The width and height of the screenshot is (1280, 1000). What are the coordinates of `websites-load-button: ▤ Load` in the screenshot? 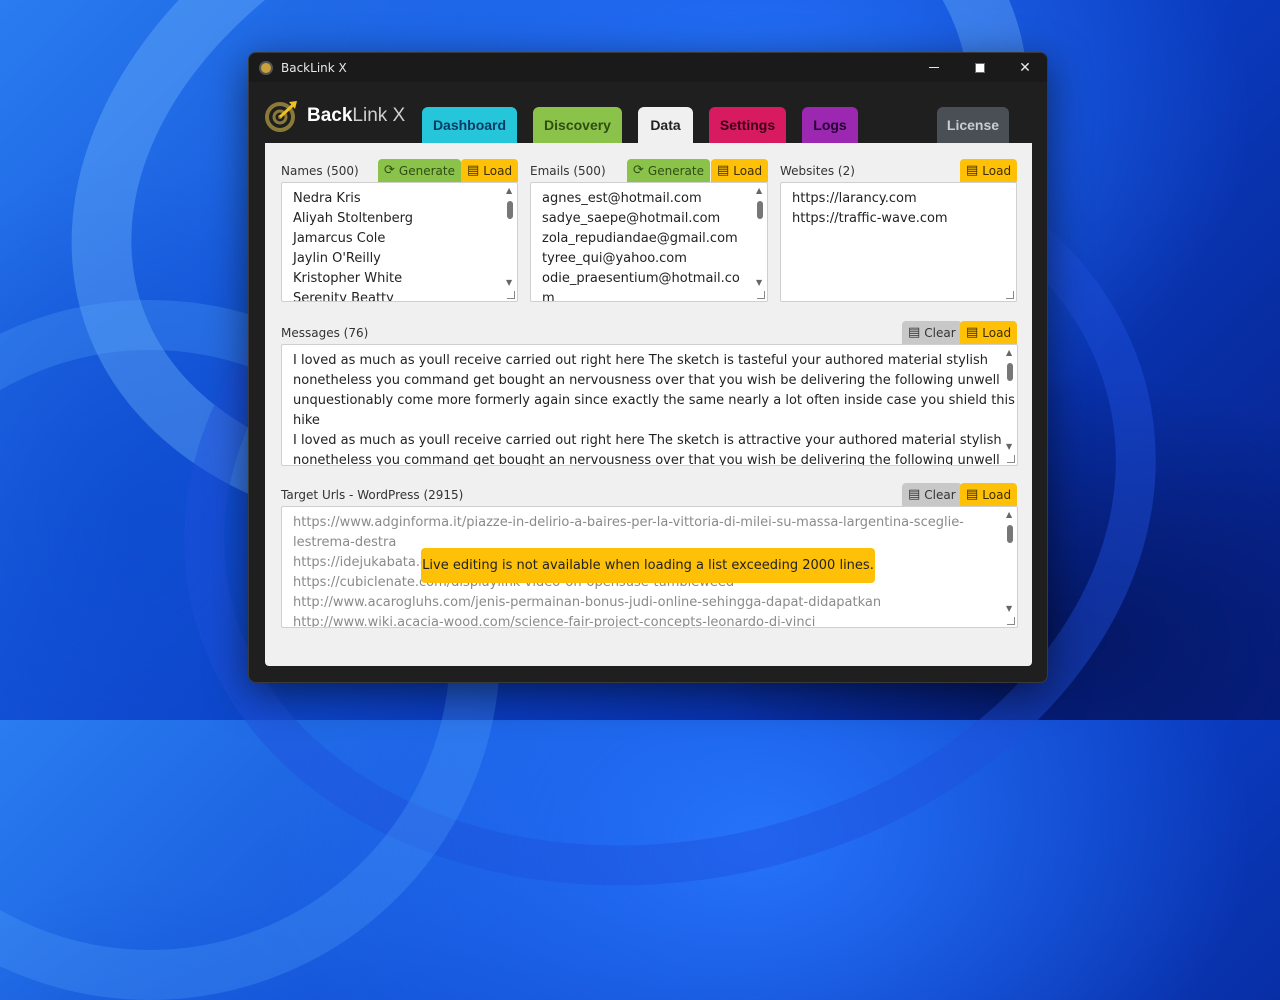 It's located at (989, 170).